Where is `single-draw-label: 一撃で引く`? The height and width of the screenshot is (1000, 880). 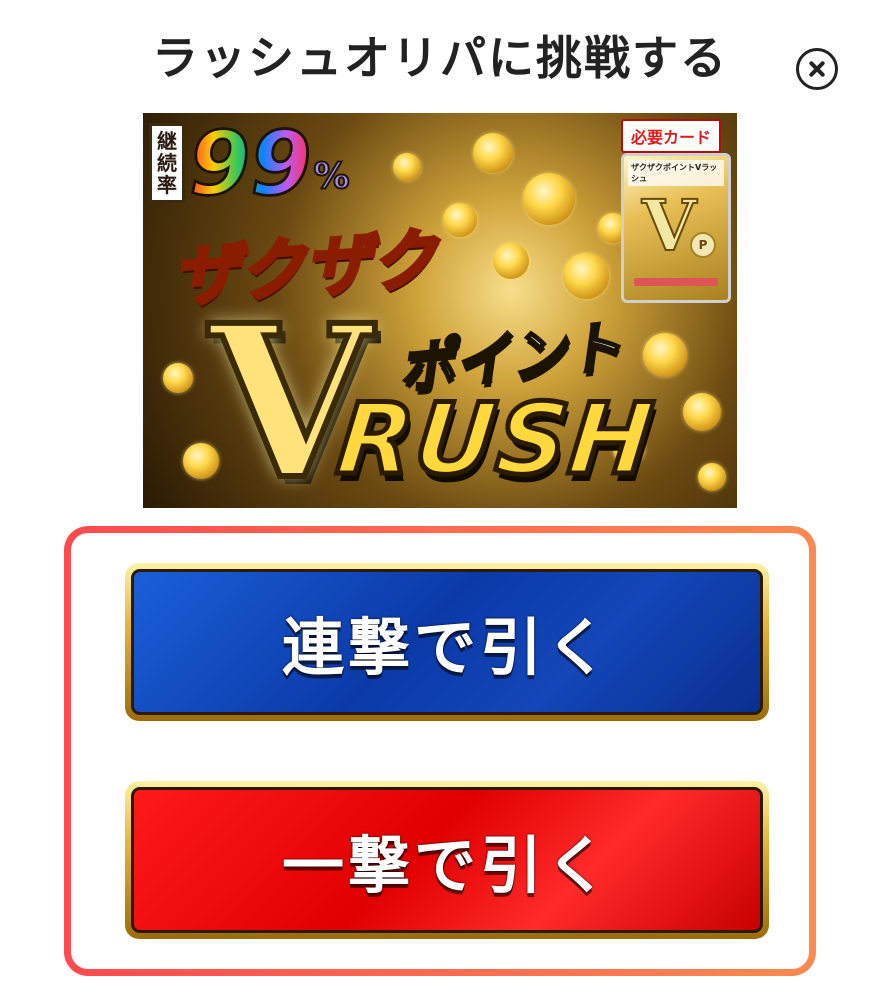
single-draw-label: 一撃で引く is located at coordinates (446, 865).